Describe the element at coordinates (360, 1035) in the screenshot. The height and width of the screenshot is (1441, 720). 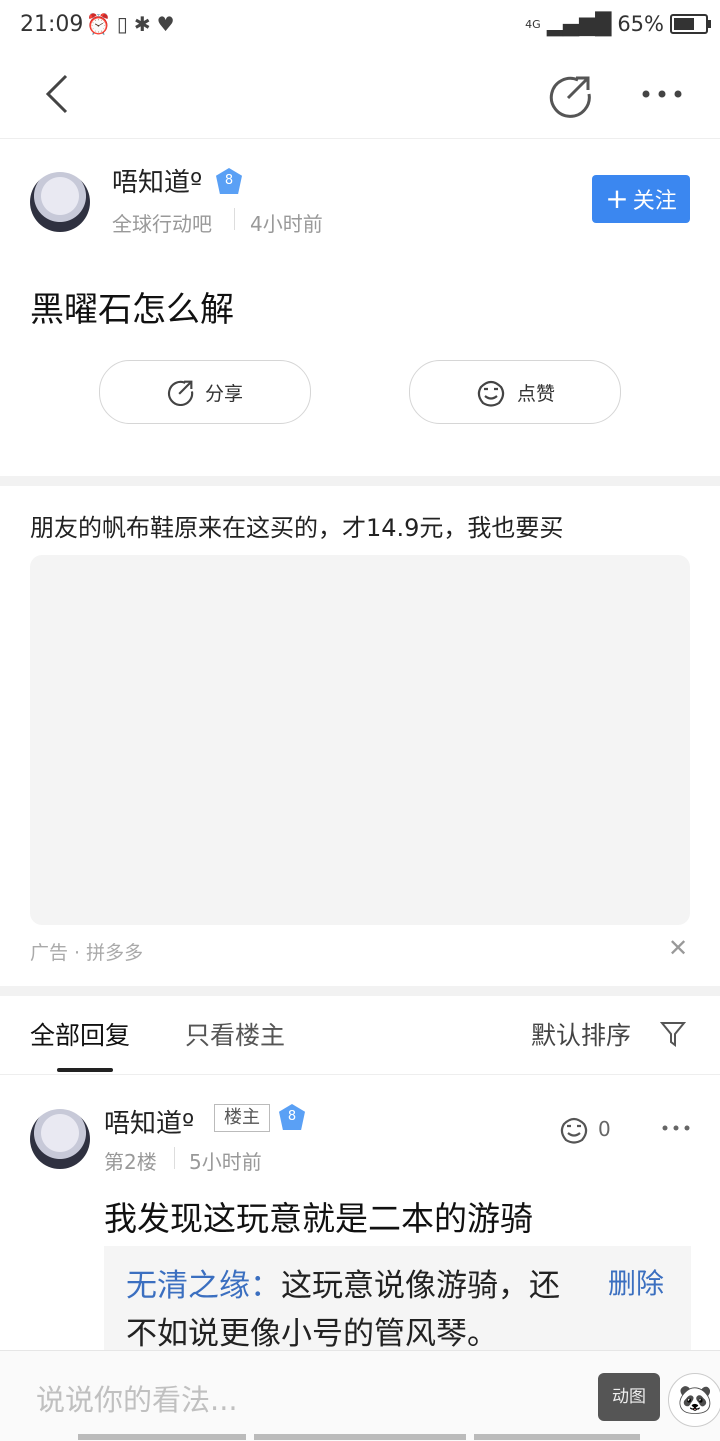
I see `reply-tabs: 全部回复 只看楼主 默认排序` at that location.